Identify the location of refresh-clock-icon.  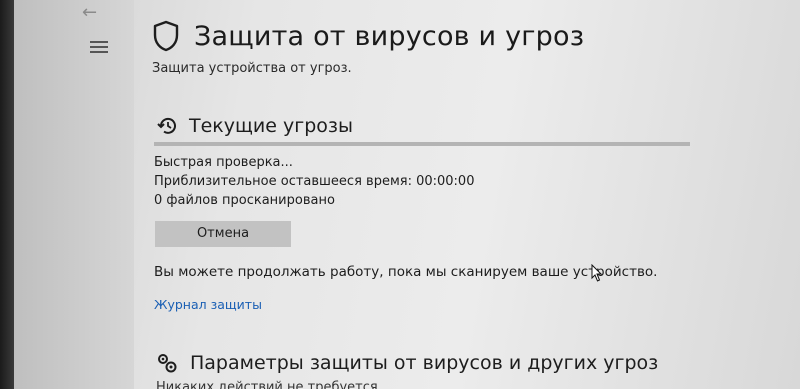
(166, 125).